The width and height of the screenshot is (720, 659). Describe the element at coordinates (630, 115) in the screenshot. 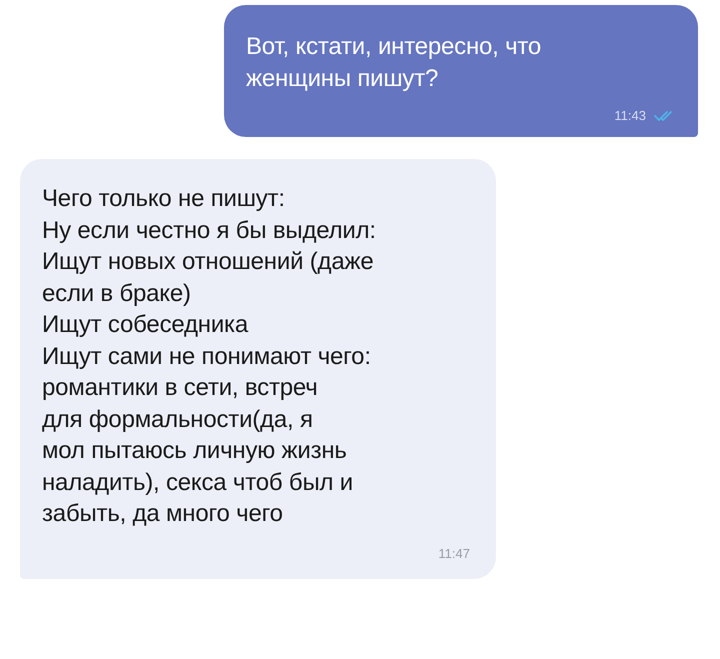

I see `message-time: 11:43` at that location.